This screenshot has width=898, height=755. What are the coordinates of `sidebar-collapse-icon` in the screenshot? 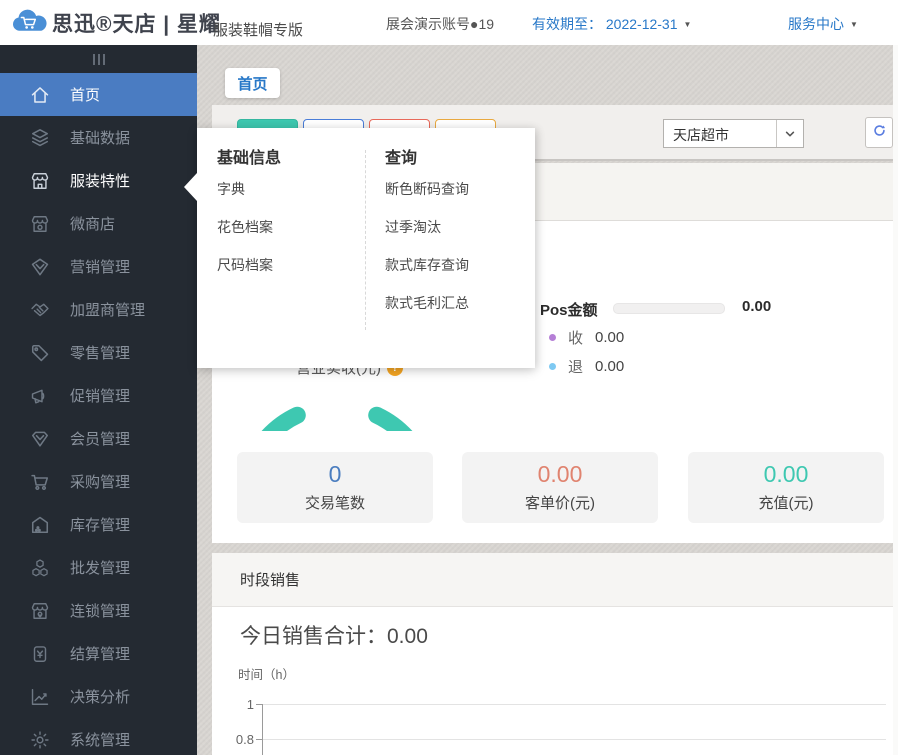 It's located at (98, 59).